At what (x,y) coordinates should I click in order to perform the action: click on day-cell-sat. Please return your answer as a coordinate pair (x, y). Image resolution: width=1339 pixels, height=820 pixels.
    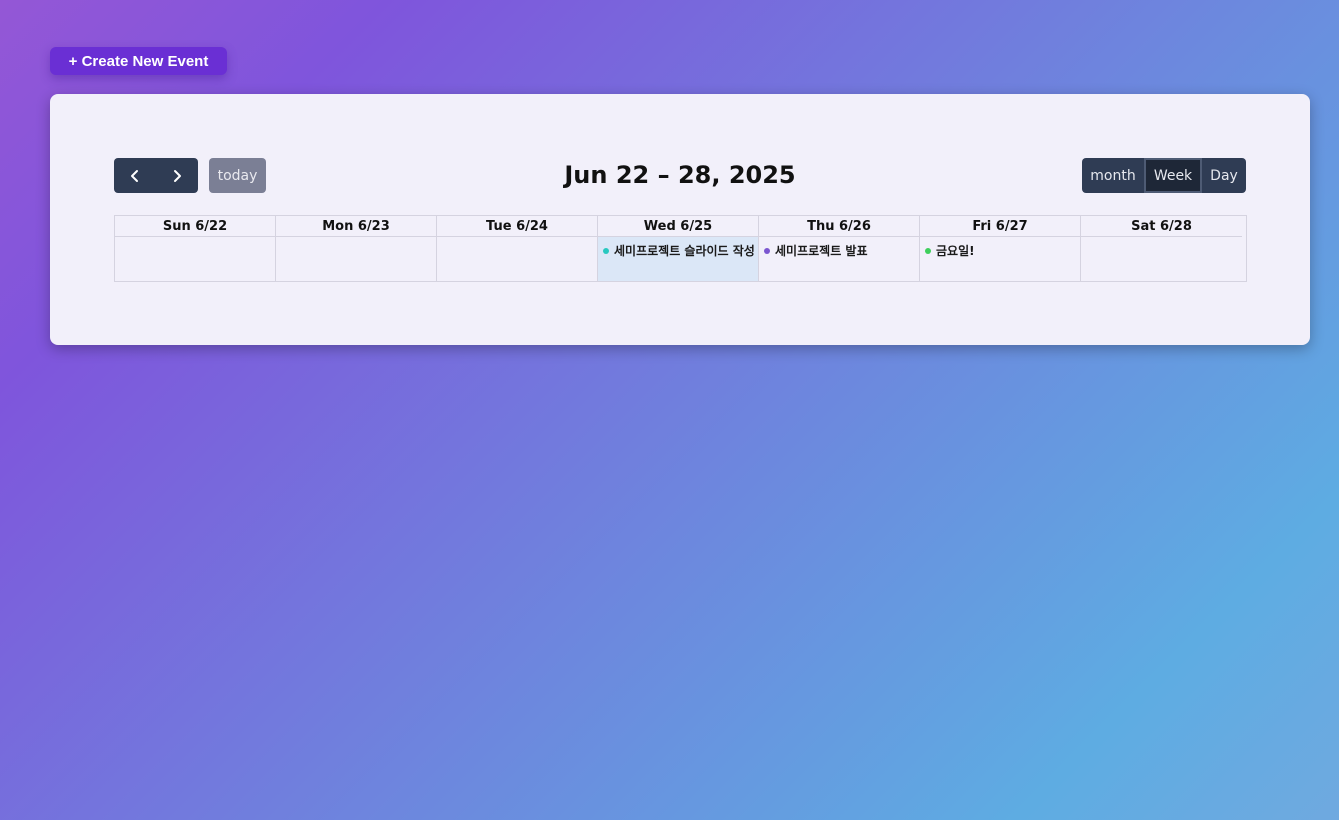
    Looking at the image, I should click on (1161, 259).